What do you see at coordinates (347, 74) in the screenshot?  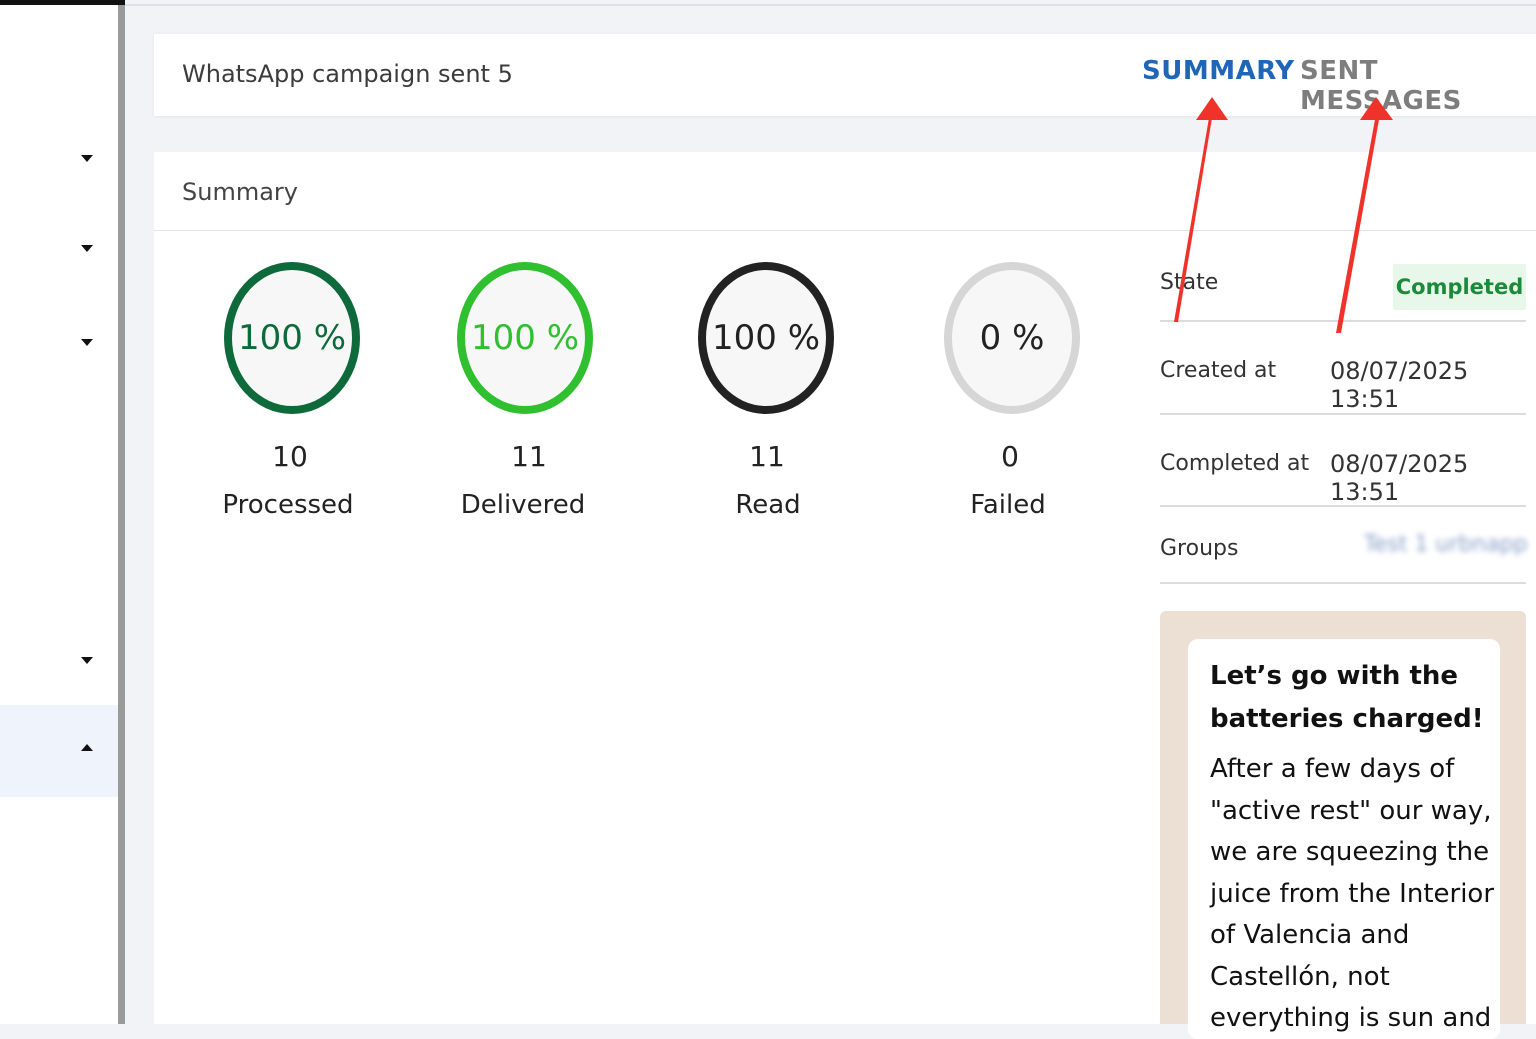 I see `campaign-title: WhatsApp campaign sent 5` at bounding box center [347, 74].